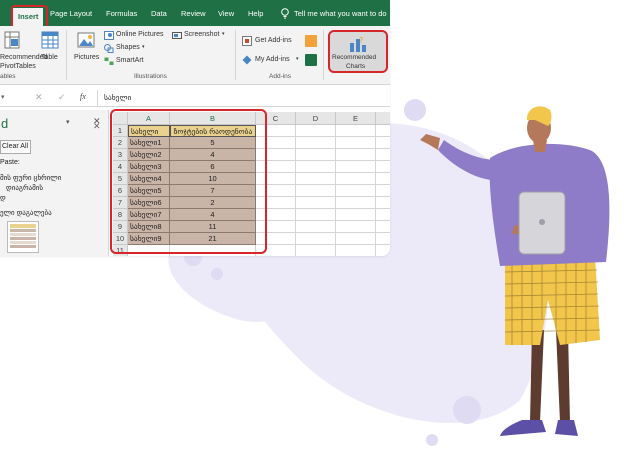  Describe the element at coordinates (159, 13) in the screenshot. I see `tab-data: Data` at that location.